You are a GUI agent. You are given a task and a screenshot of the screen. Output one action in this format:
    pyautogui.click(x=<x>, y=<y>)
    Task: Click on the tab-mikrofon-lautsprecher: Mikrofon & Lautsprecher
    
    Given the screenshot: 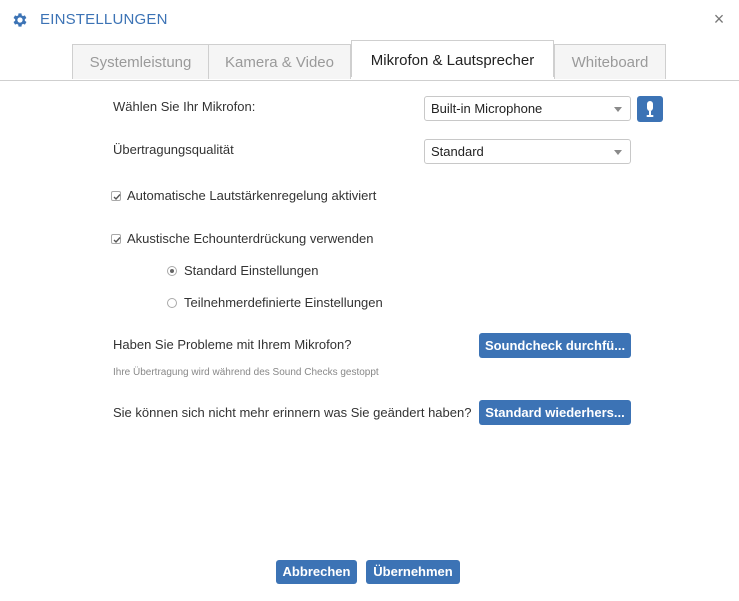 What is the action you would take?
    pyautogui.click(x=452, y=58)
    